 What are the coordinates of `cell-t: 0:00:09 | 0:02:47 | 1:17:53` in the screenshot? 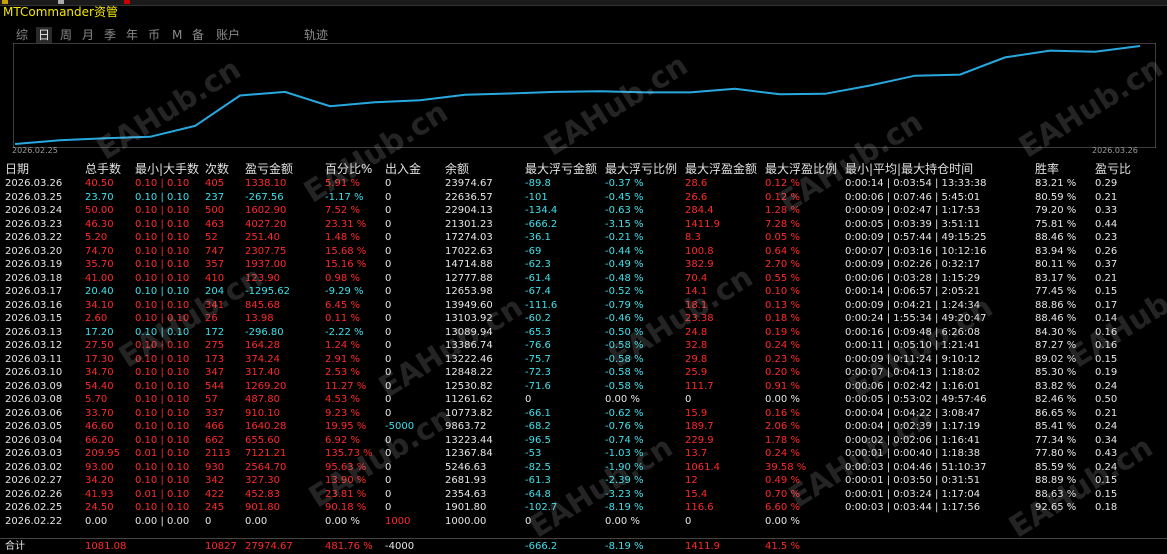 It's located at (913, 210).